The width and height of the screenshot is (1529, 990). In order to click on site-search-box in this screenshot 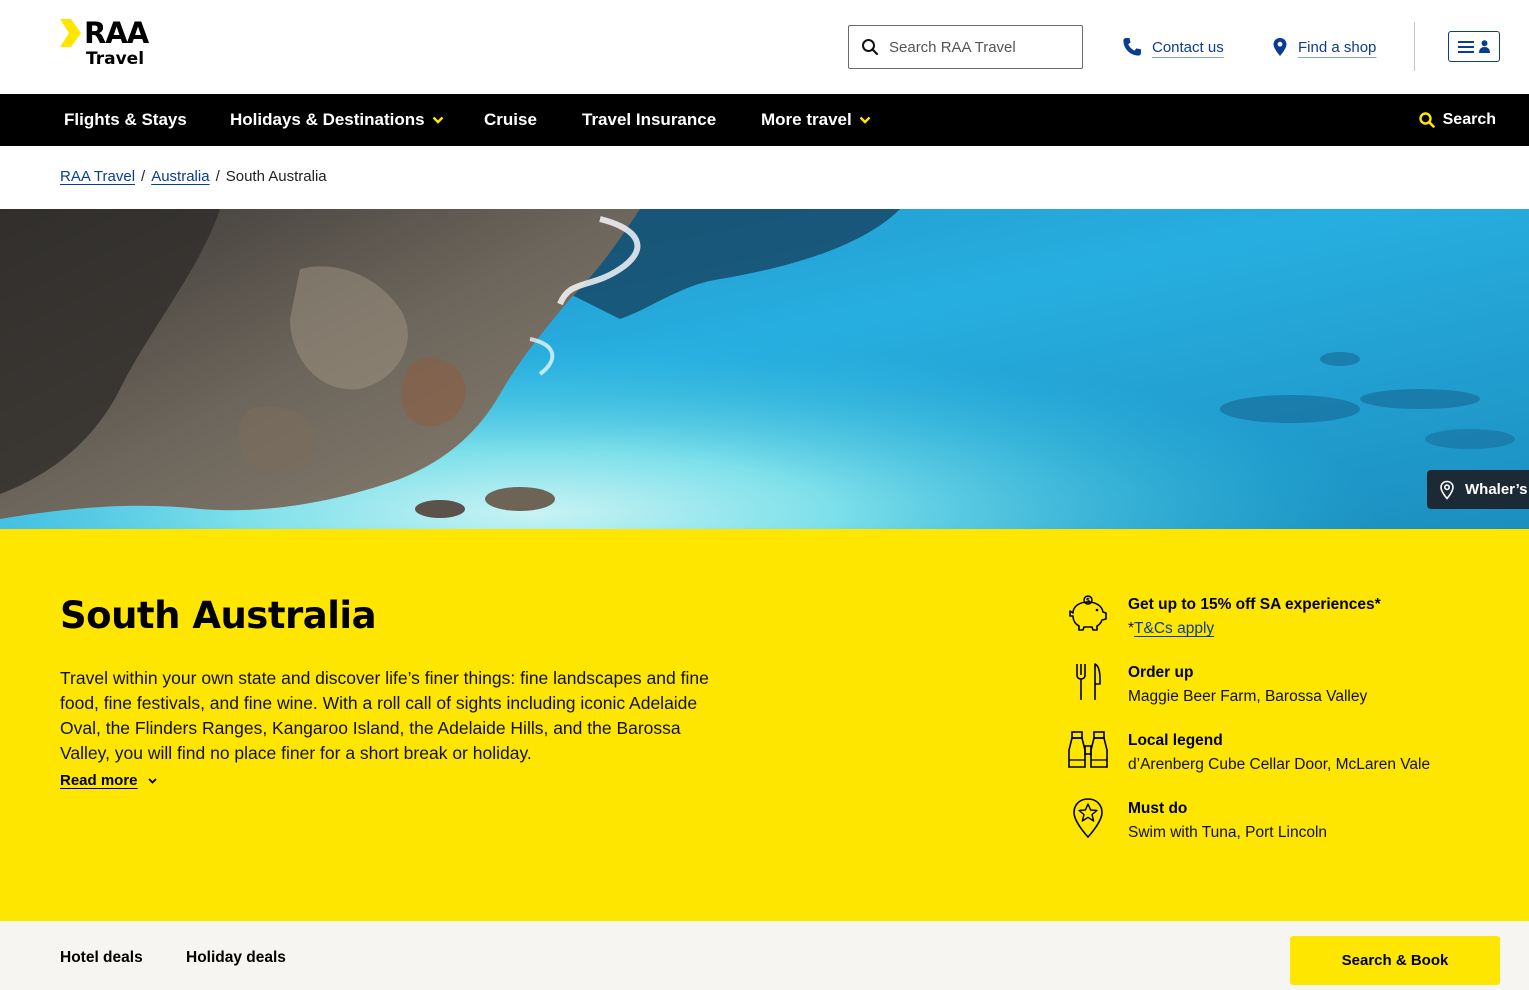, I will do `click(965, 47)`.